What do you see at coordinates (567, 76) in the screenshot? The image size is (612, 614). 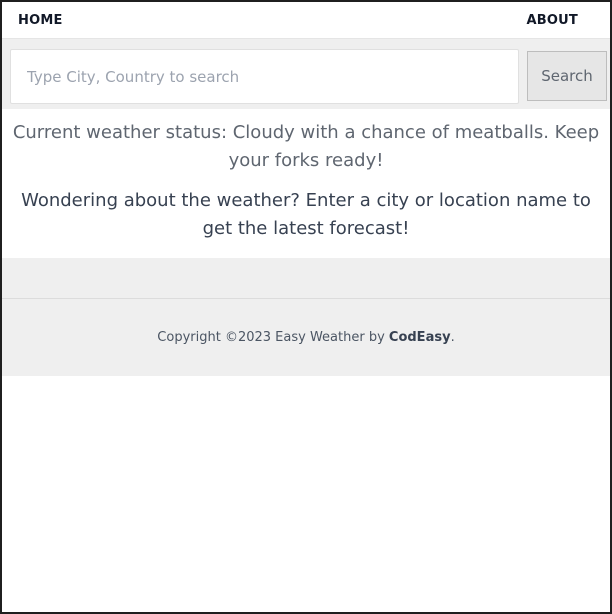 I see `search-button: Search` at bounding box center [567, 76].